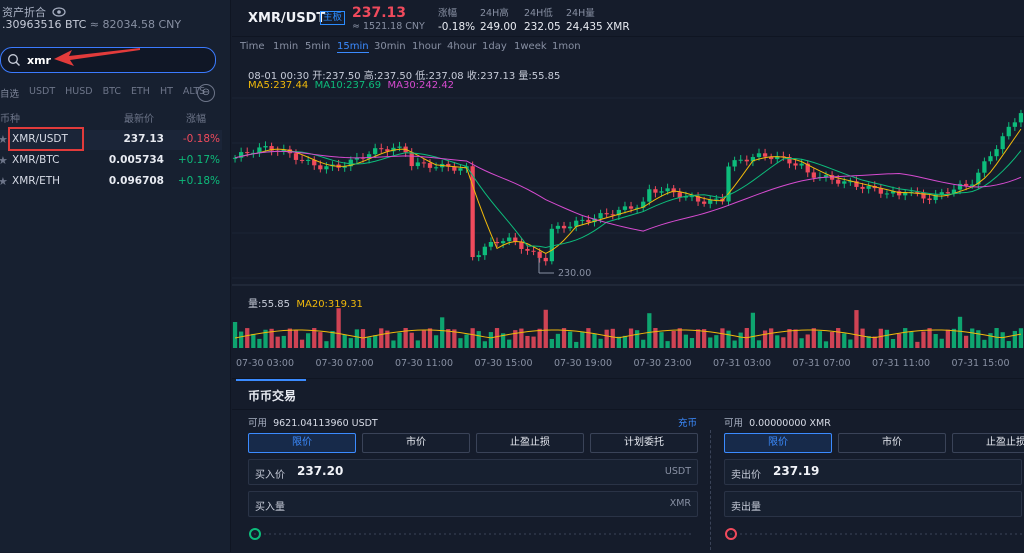 The width and height of the screenshot is (1024, 553). Describe the element at coordinates (379, 13) in the screenshot. I see `last-price: 237.13` at that location.